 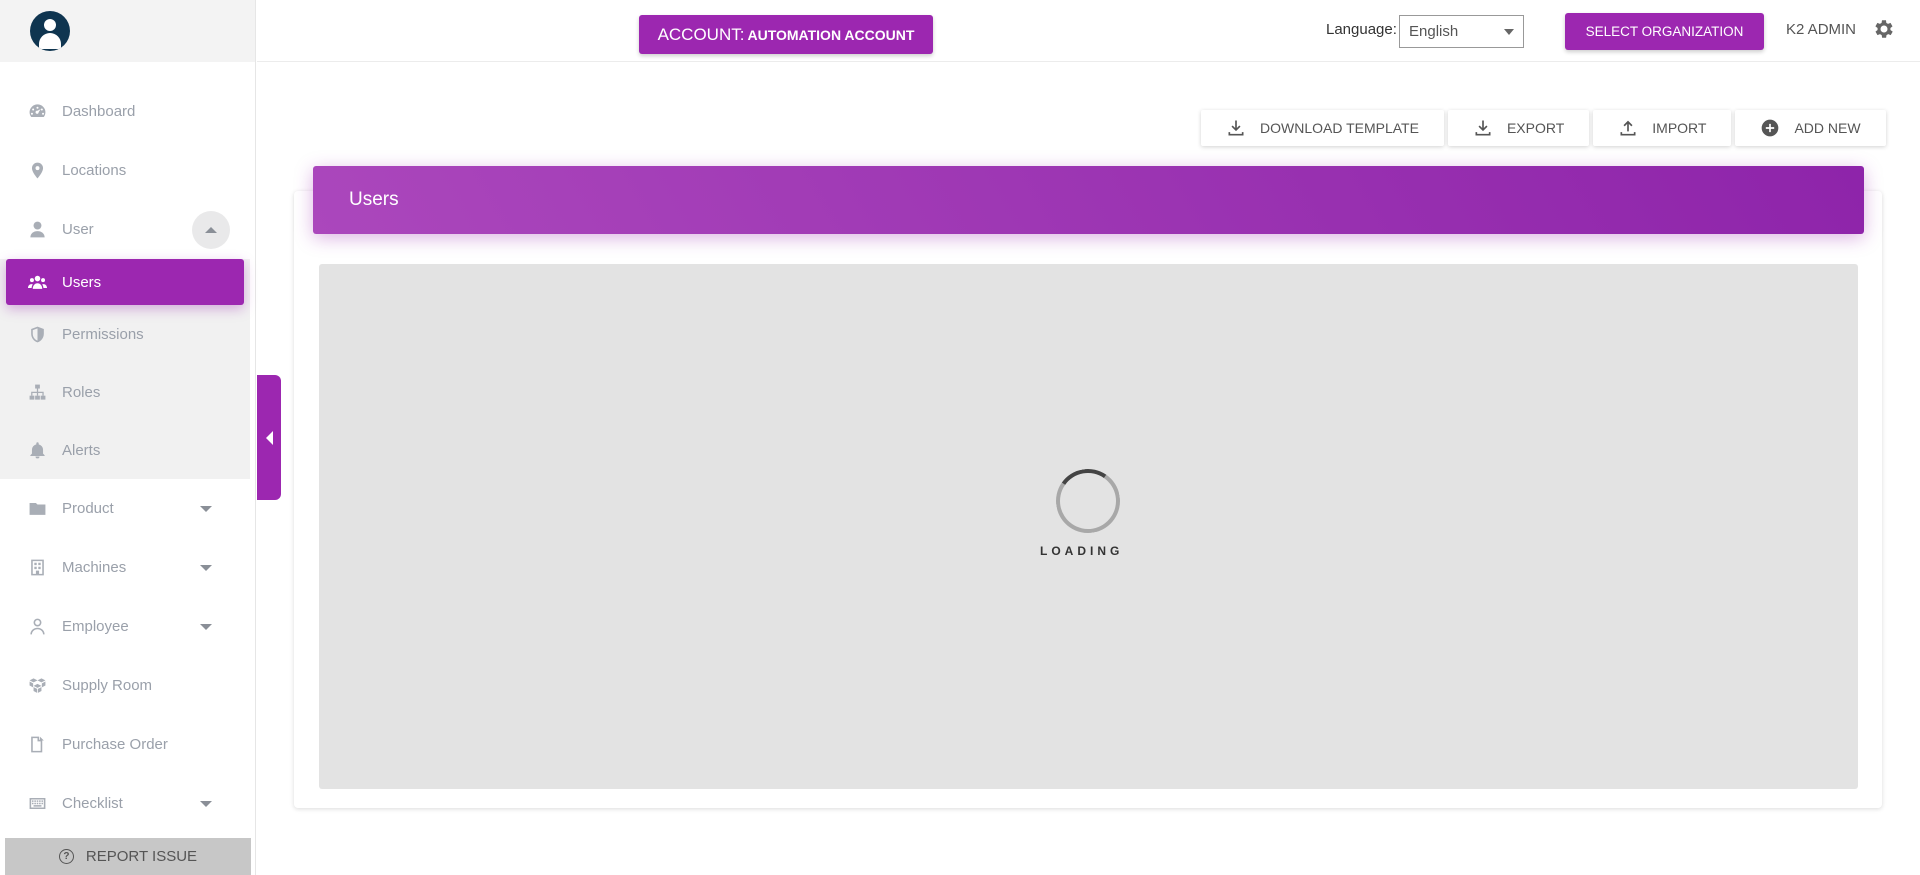 What do you see at coordinates (99, 111) in the screenshot?
I see `sidebar-item-label: Dashboard` at bounding box center [99, 111].